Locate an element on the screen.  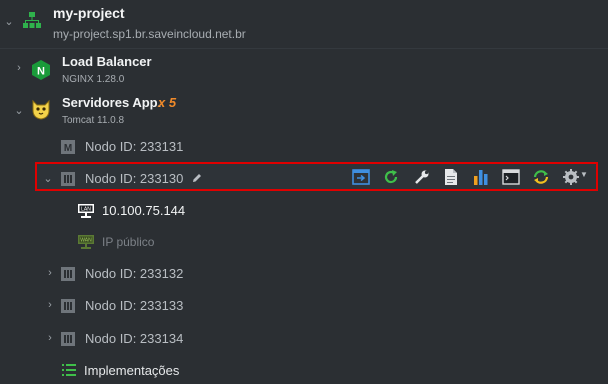
app-servers-version: Tomcat 11.0.8 is located at coordinates (93, 120).